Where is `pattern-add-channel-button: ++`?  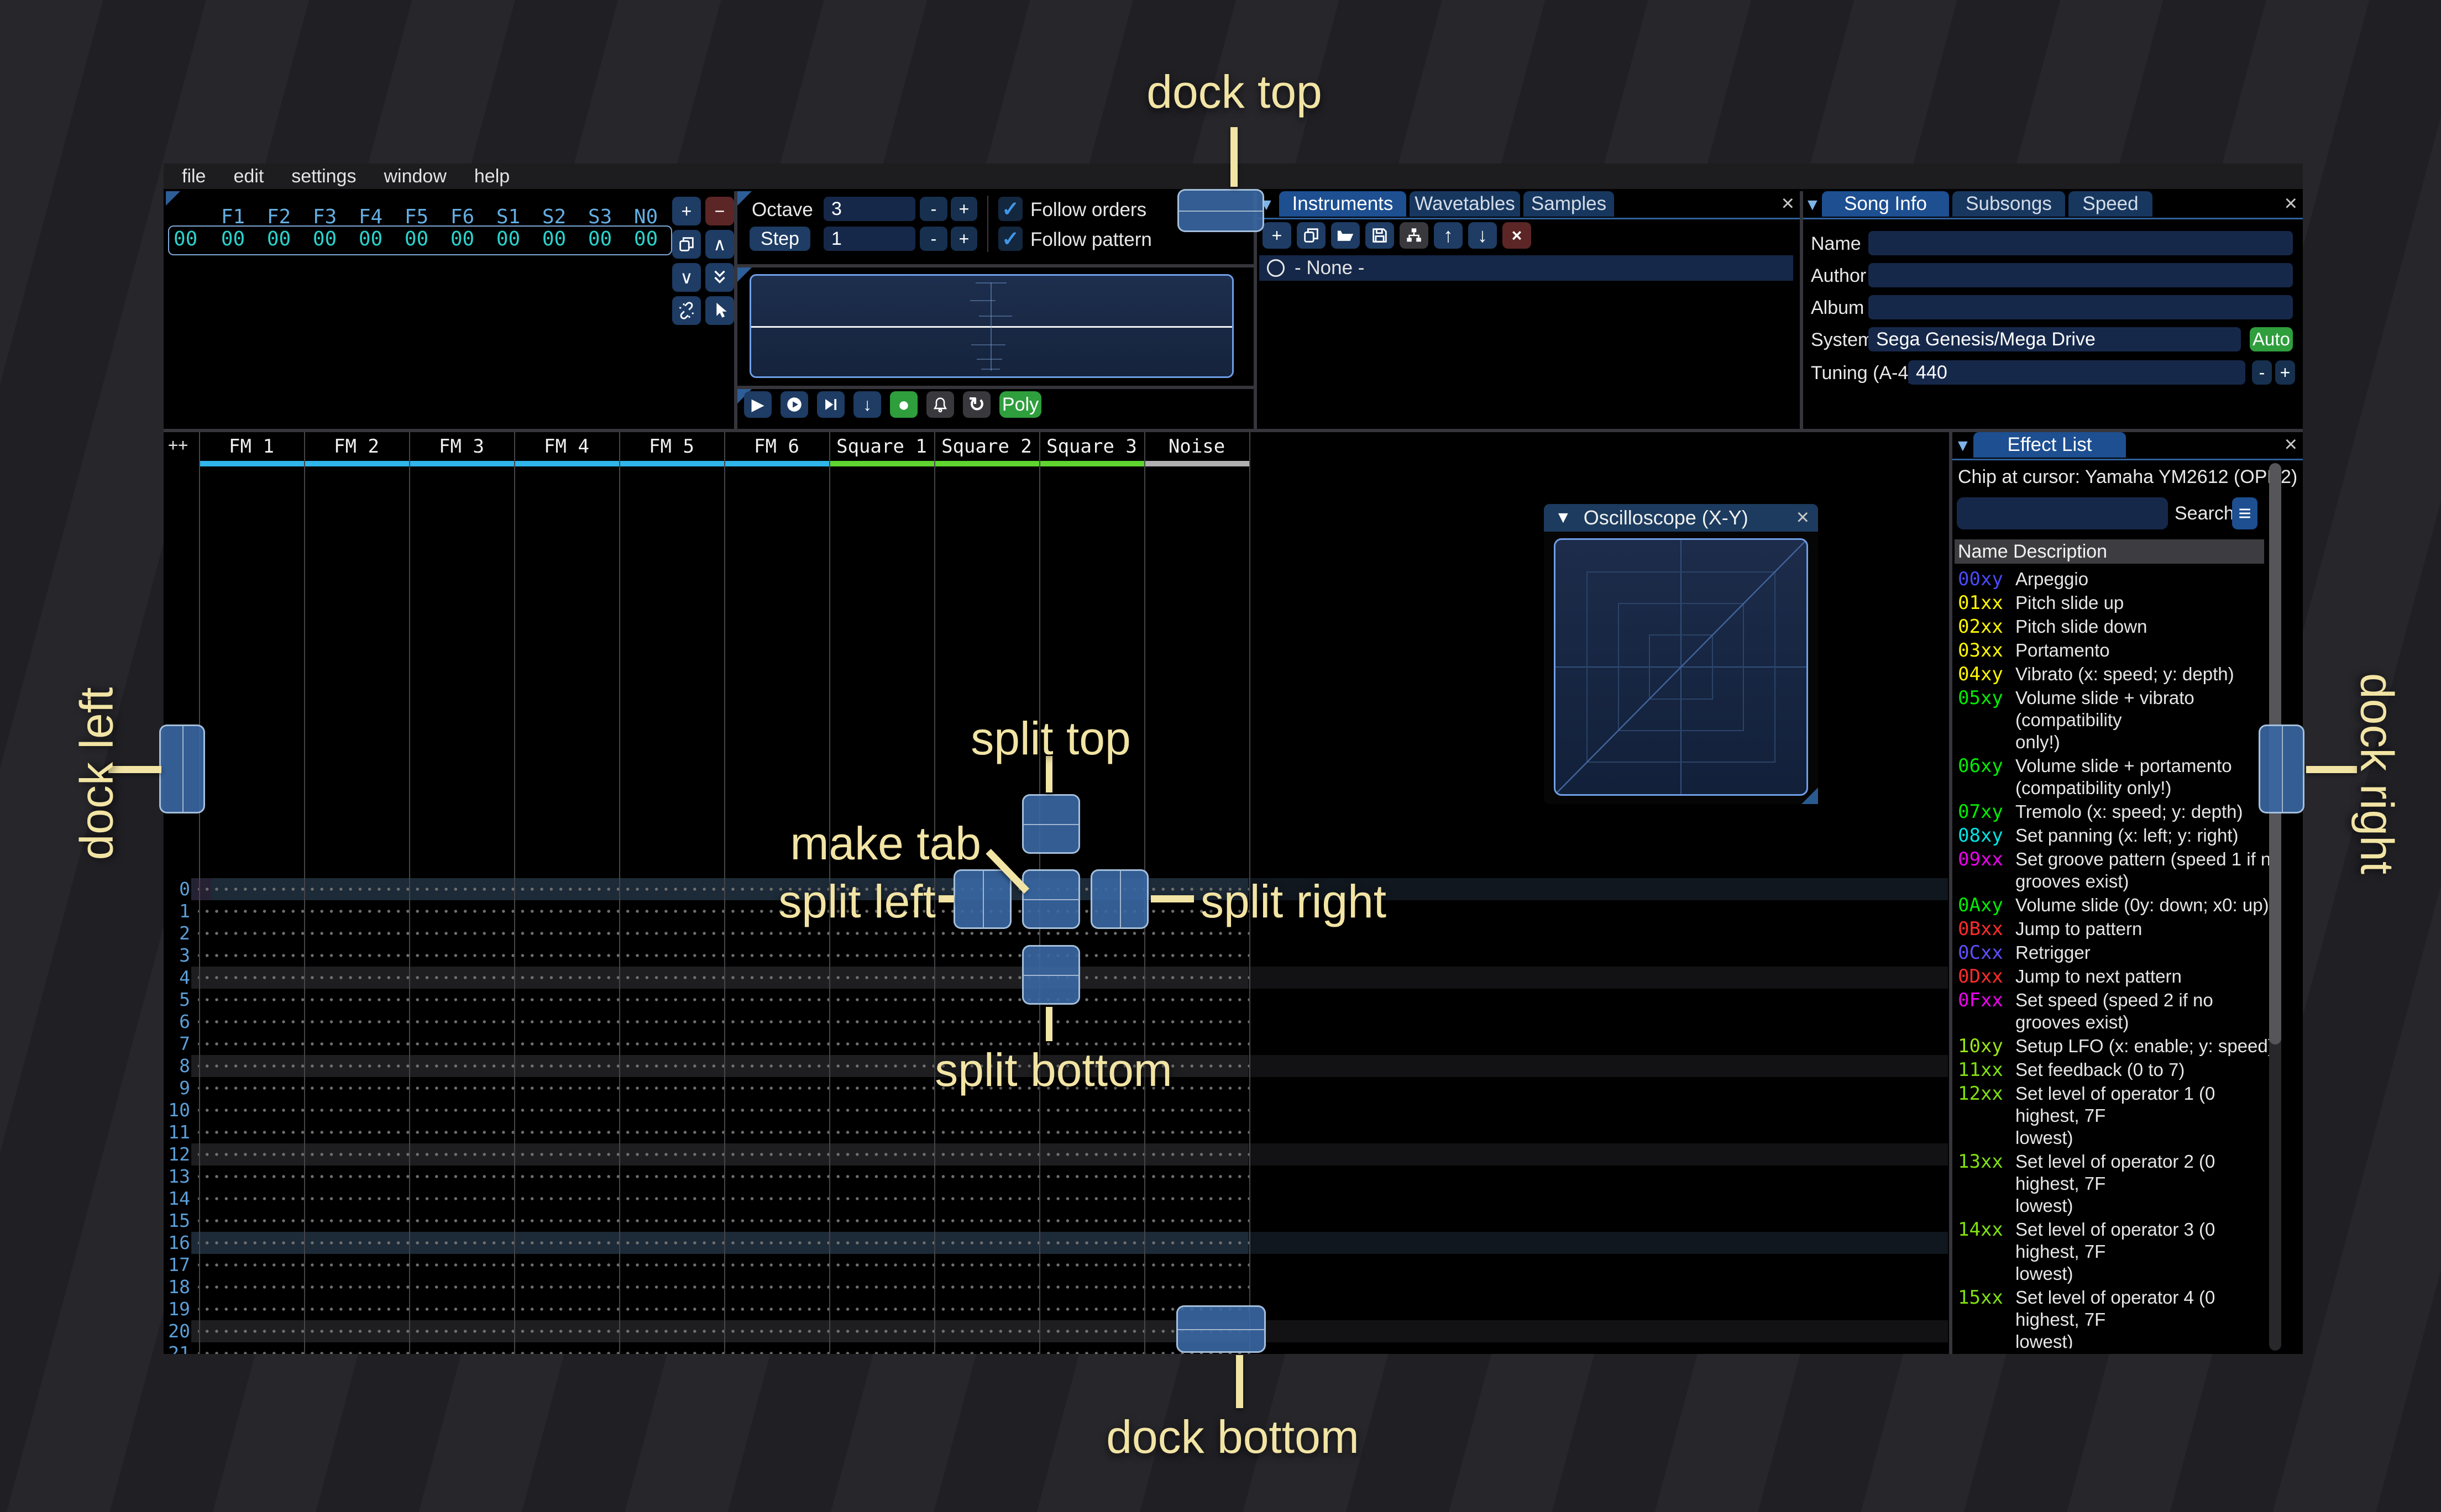
pattern-add-channel-button: ++ is located at coordinates (178, 445).